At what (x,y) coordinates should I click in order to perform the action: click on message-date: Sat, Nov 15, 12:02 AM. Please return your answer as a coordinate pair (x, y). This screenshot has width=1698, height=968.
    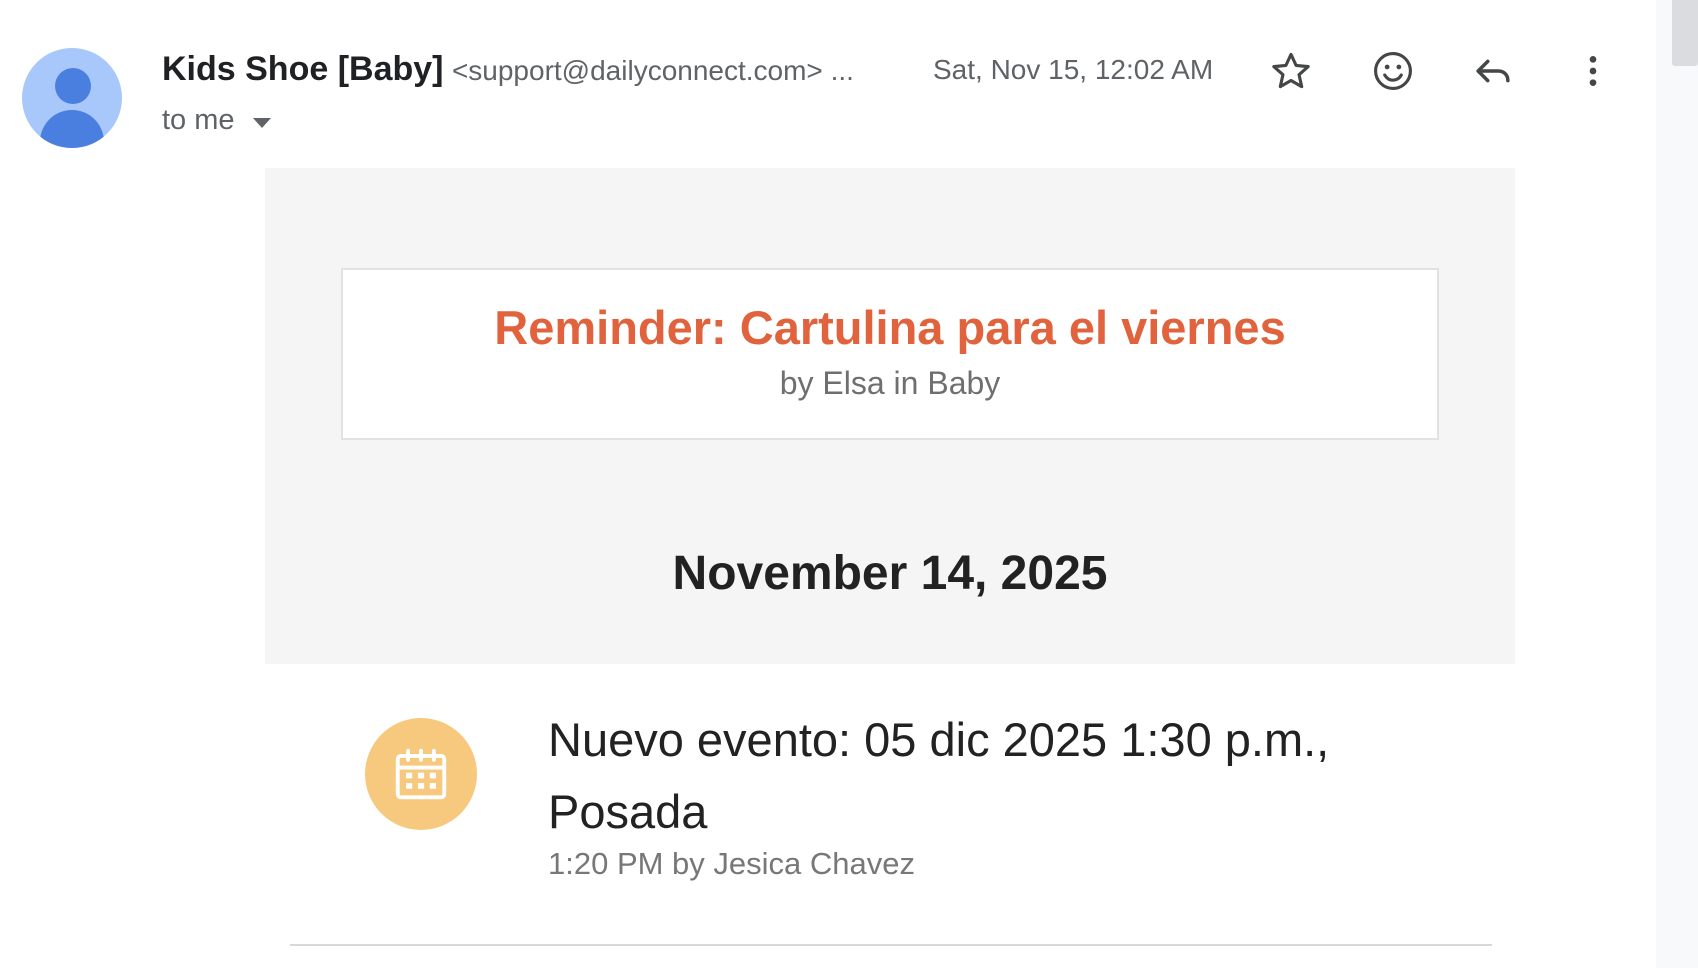
    Looking at the image, I should click on (1073, 69).